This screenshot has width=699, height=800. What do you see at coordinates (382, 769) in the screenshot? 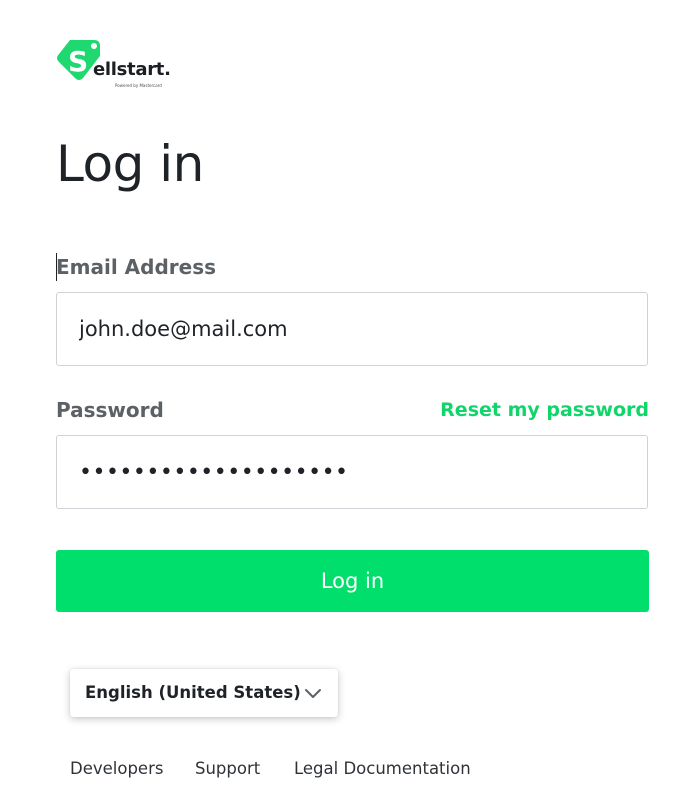
I see `footer-link-legal-documentation: Legal Documentation` at bounding box center [382, 769].